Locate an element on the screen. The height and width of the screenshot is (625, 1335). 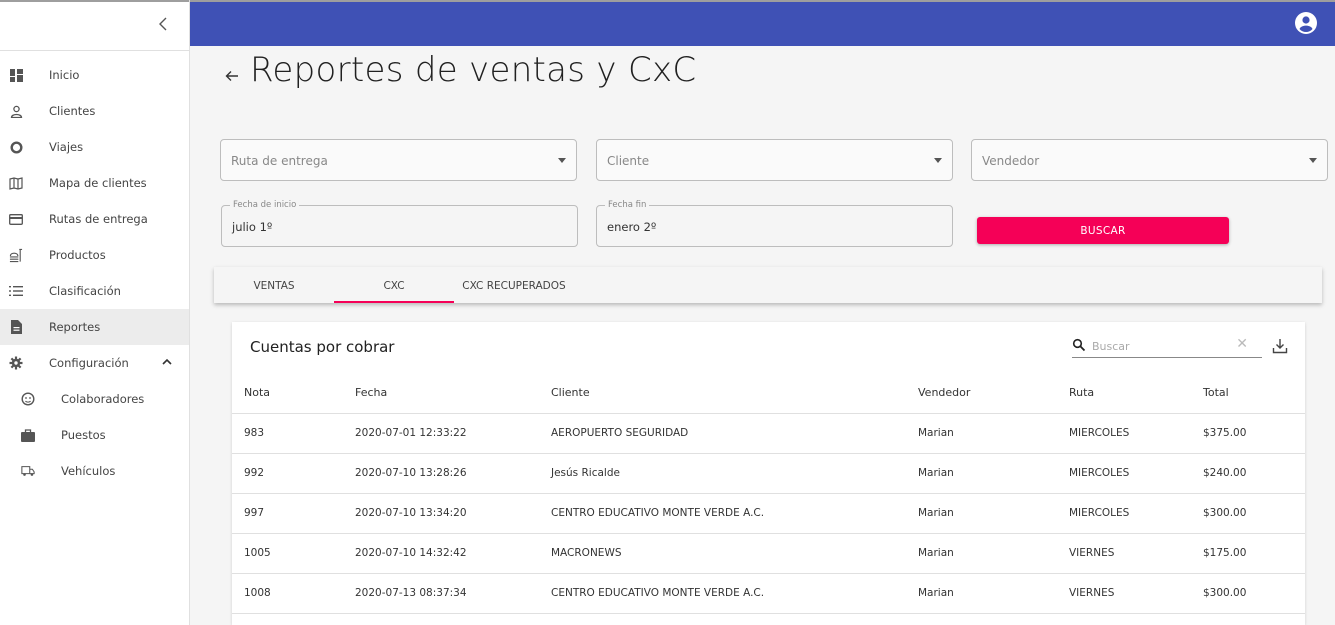
table-row-divider is located at coordinates (768, 619).